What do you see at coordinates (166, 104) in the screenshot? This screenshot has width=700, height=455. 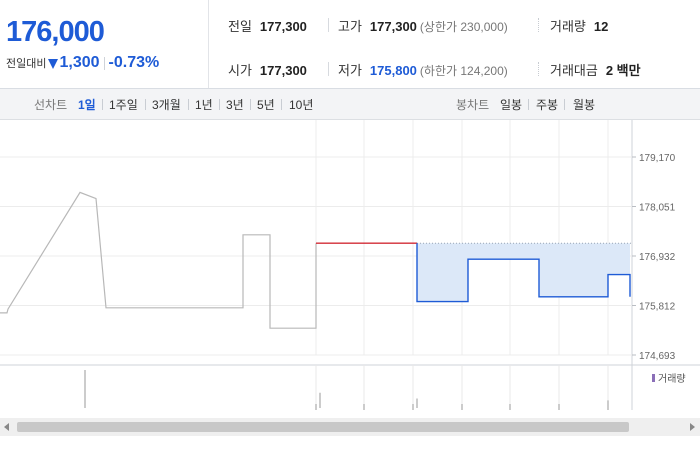 I see `tab-3m: 3개월` at bounding box center [166, 104].